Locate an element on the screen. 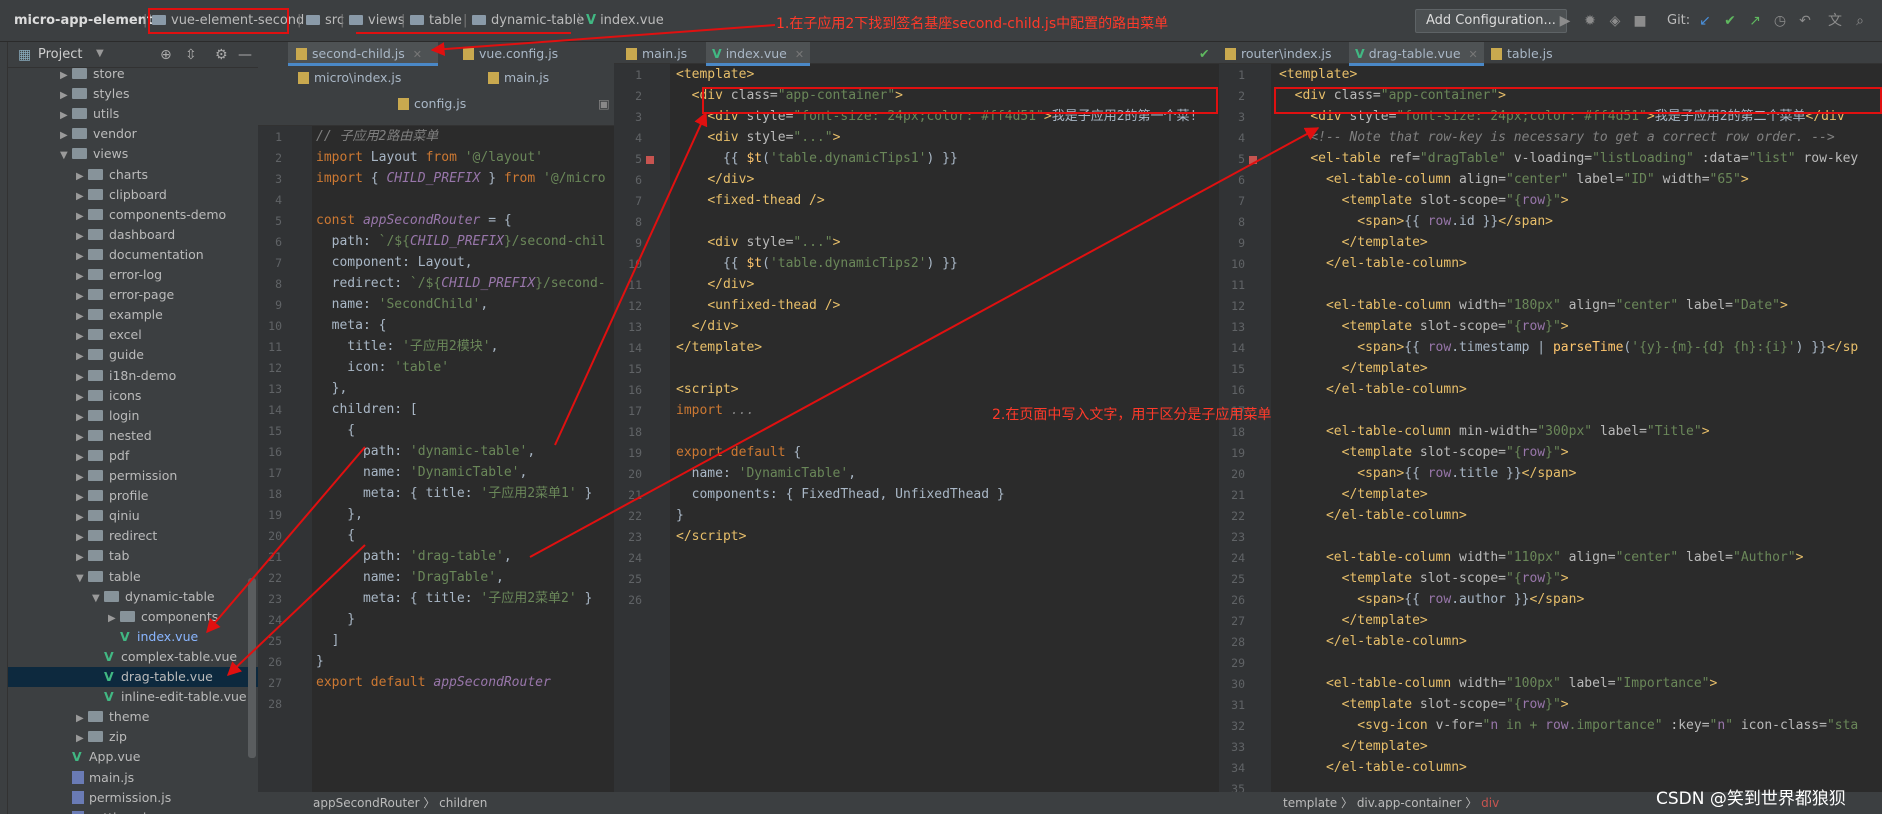  annotation-arrow-to-drag-table is located at coordinates (296, 610).